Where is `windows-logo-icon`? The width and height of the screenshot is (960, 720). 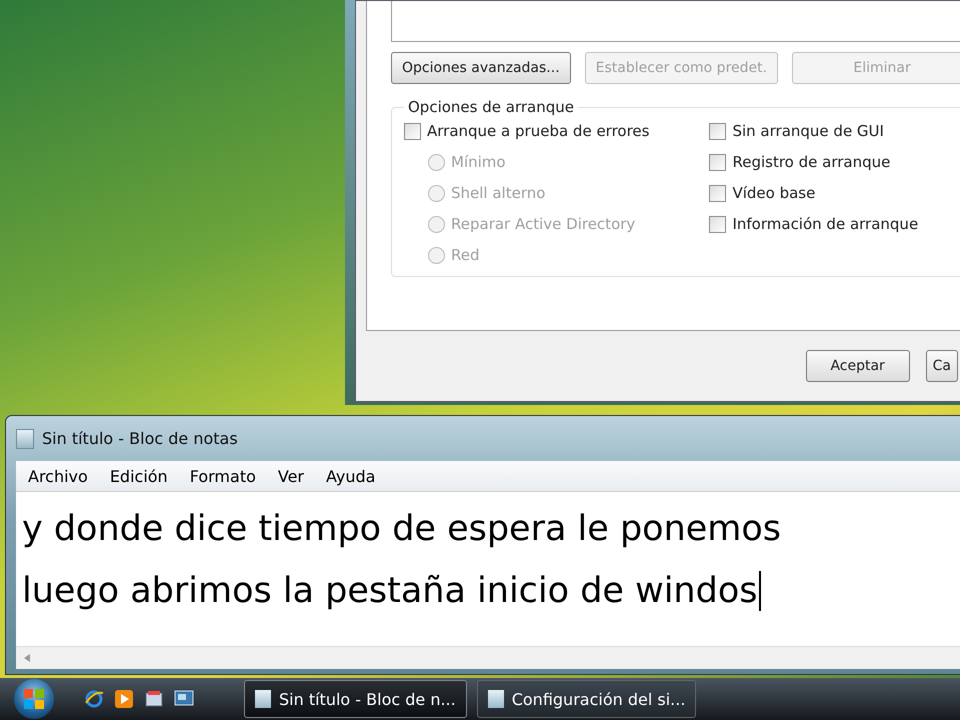
windows-logo-icon is located at coordinates (34, 699).